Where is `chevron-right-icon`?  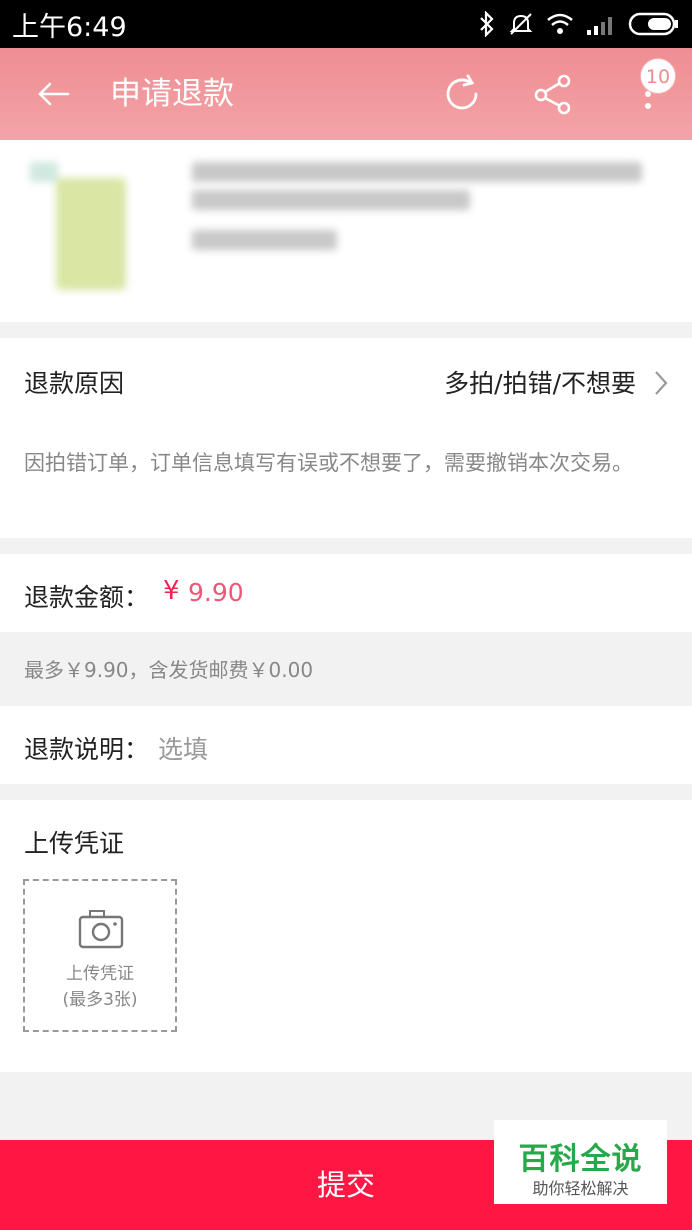 chevron-right-icon is located at coordinates (661, 383).